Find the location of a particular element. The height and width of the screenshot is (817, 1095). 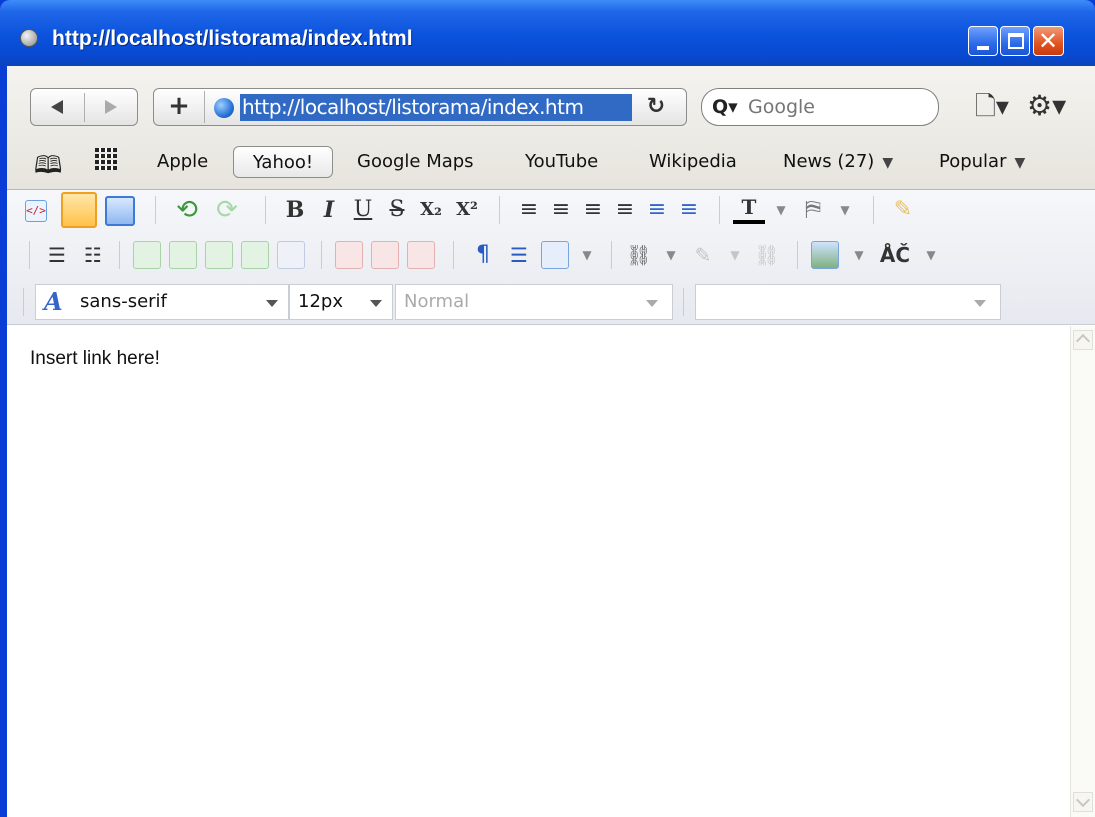

font-size-select: 12px is located at coordinates (341, 302).